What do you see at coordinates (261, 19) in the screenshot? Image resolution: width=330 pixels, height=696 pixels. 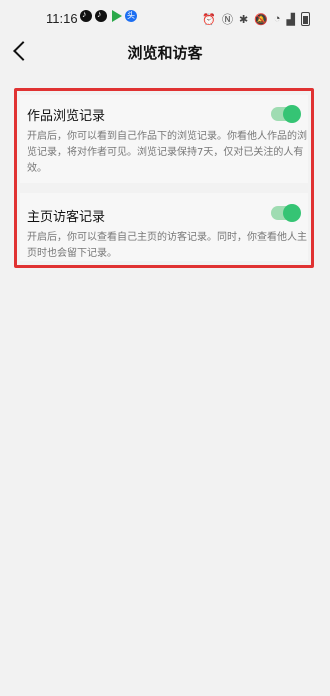 I see `mute-icon: 🔕` at bounding box center [261, 19].